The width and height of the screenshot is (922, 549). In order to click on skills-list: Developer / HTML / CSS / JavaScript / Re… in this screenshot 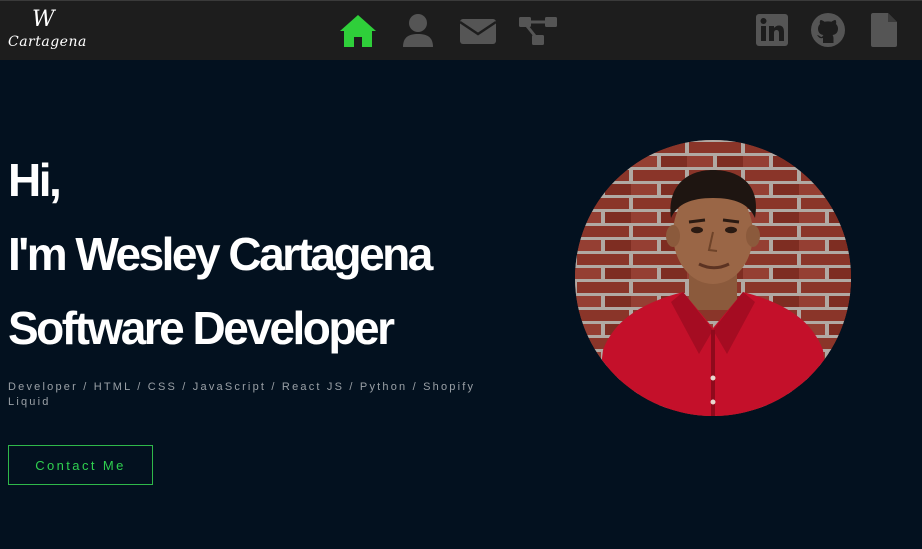, I will do `click(242, 394)`.